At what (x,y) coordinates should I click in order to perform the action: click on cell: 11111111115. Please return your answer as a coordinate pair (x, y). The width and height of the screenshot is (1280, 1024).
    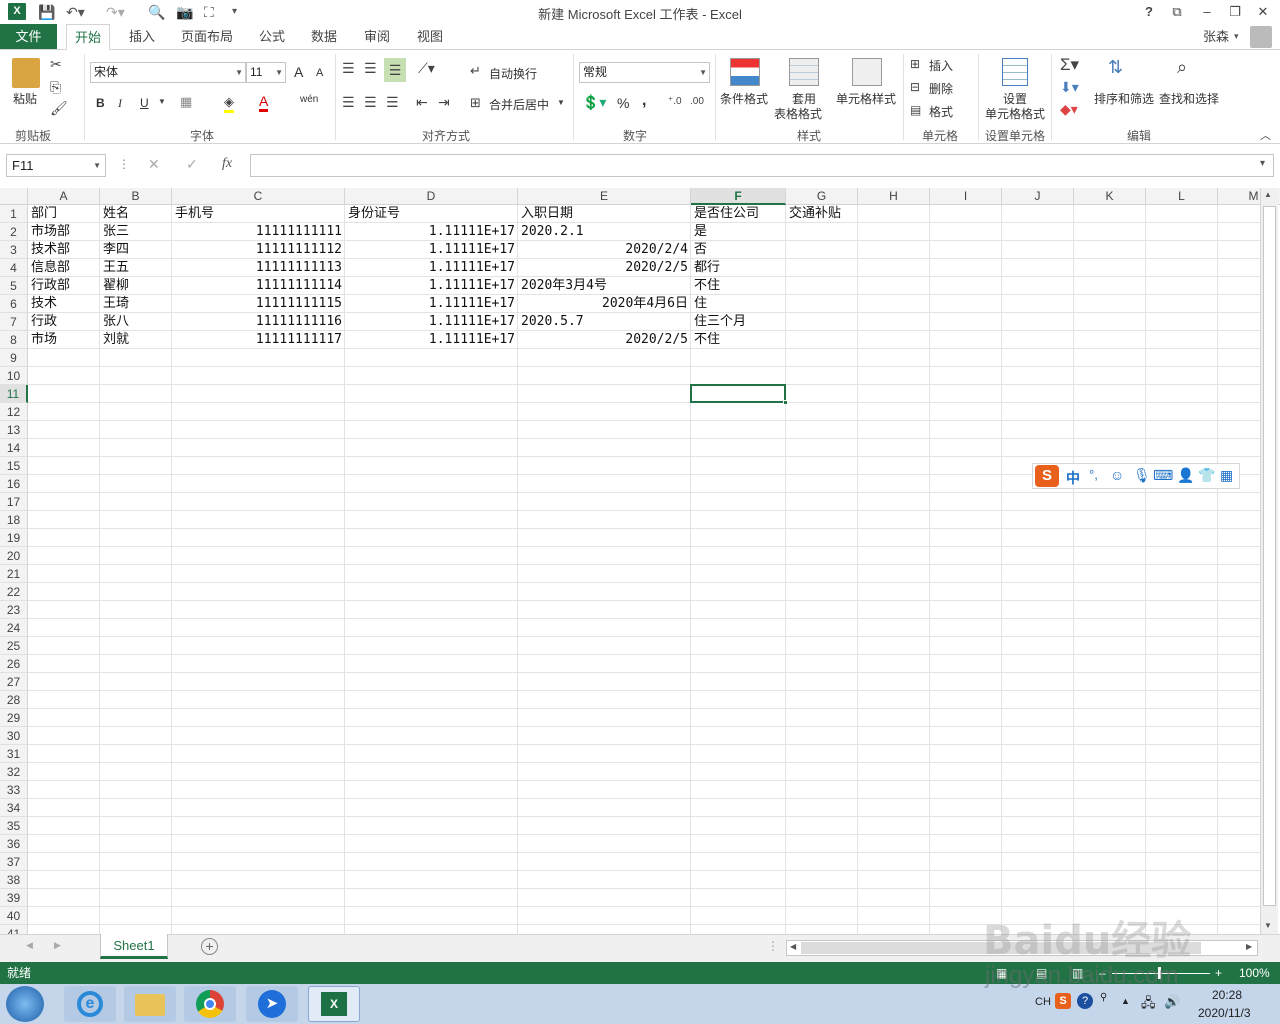
    Looking at the image, I should click on (257, 304).